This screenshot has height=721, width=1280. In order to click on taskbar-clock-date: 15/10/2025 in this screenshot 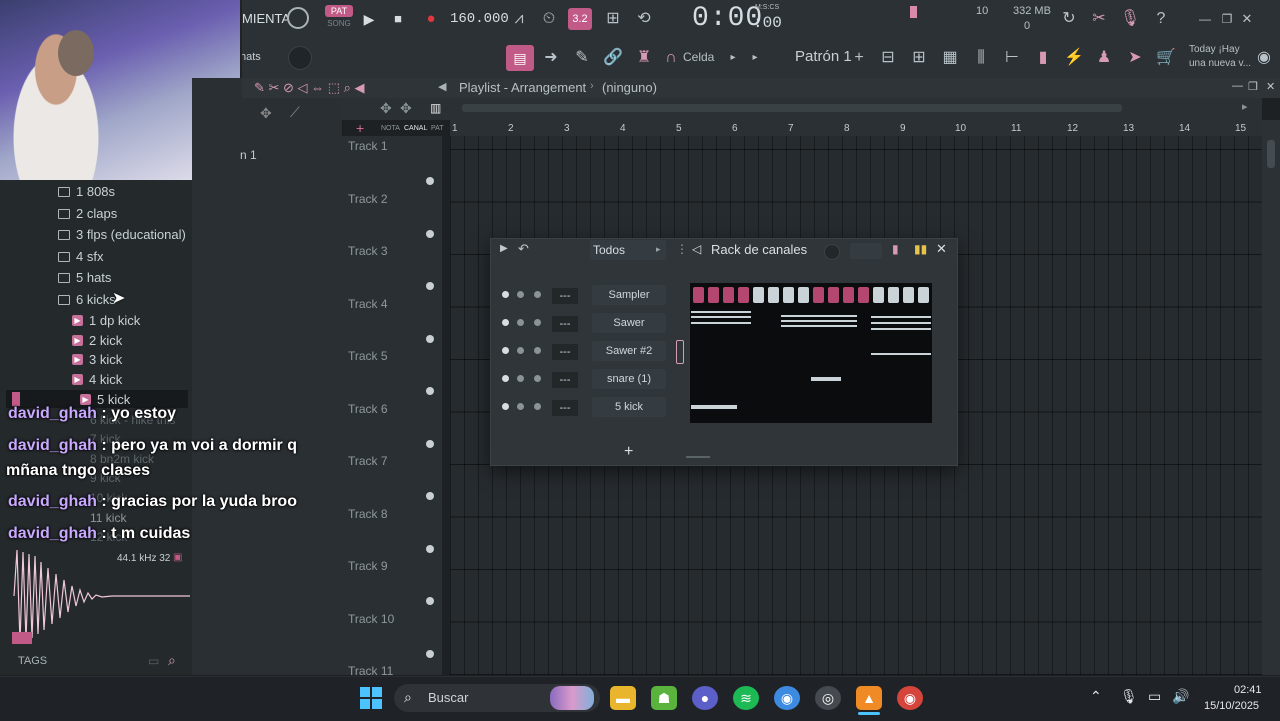, I will do `click(1231, 706)`.